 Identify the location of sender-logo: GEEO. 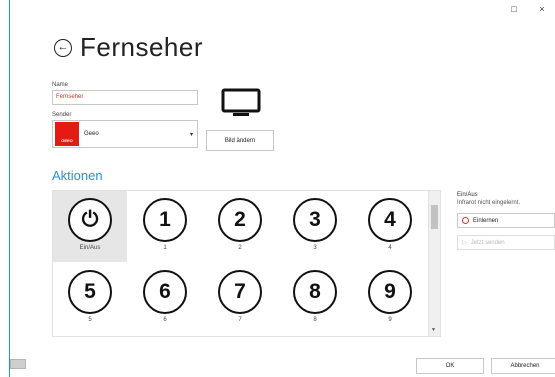
(67, 134).